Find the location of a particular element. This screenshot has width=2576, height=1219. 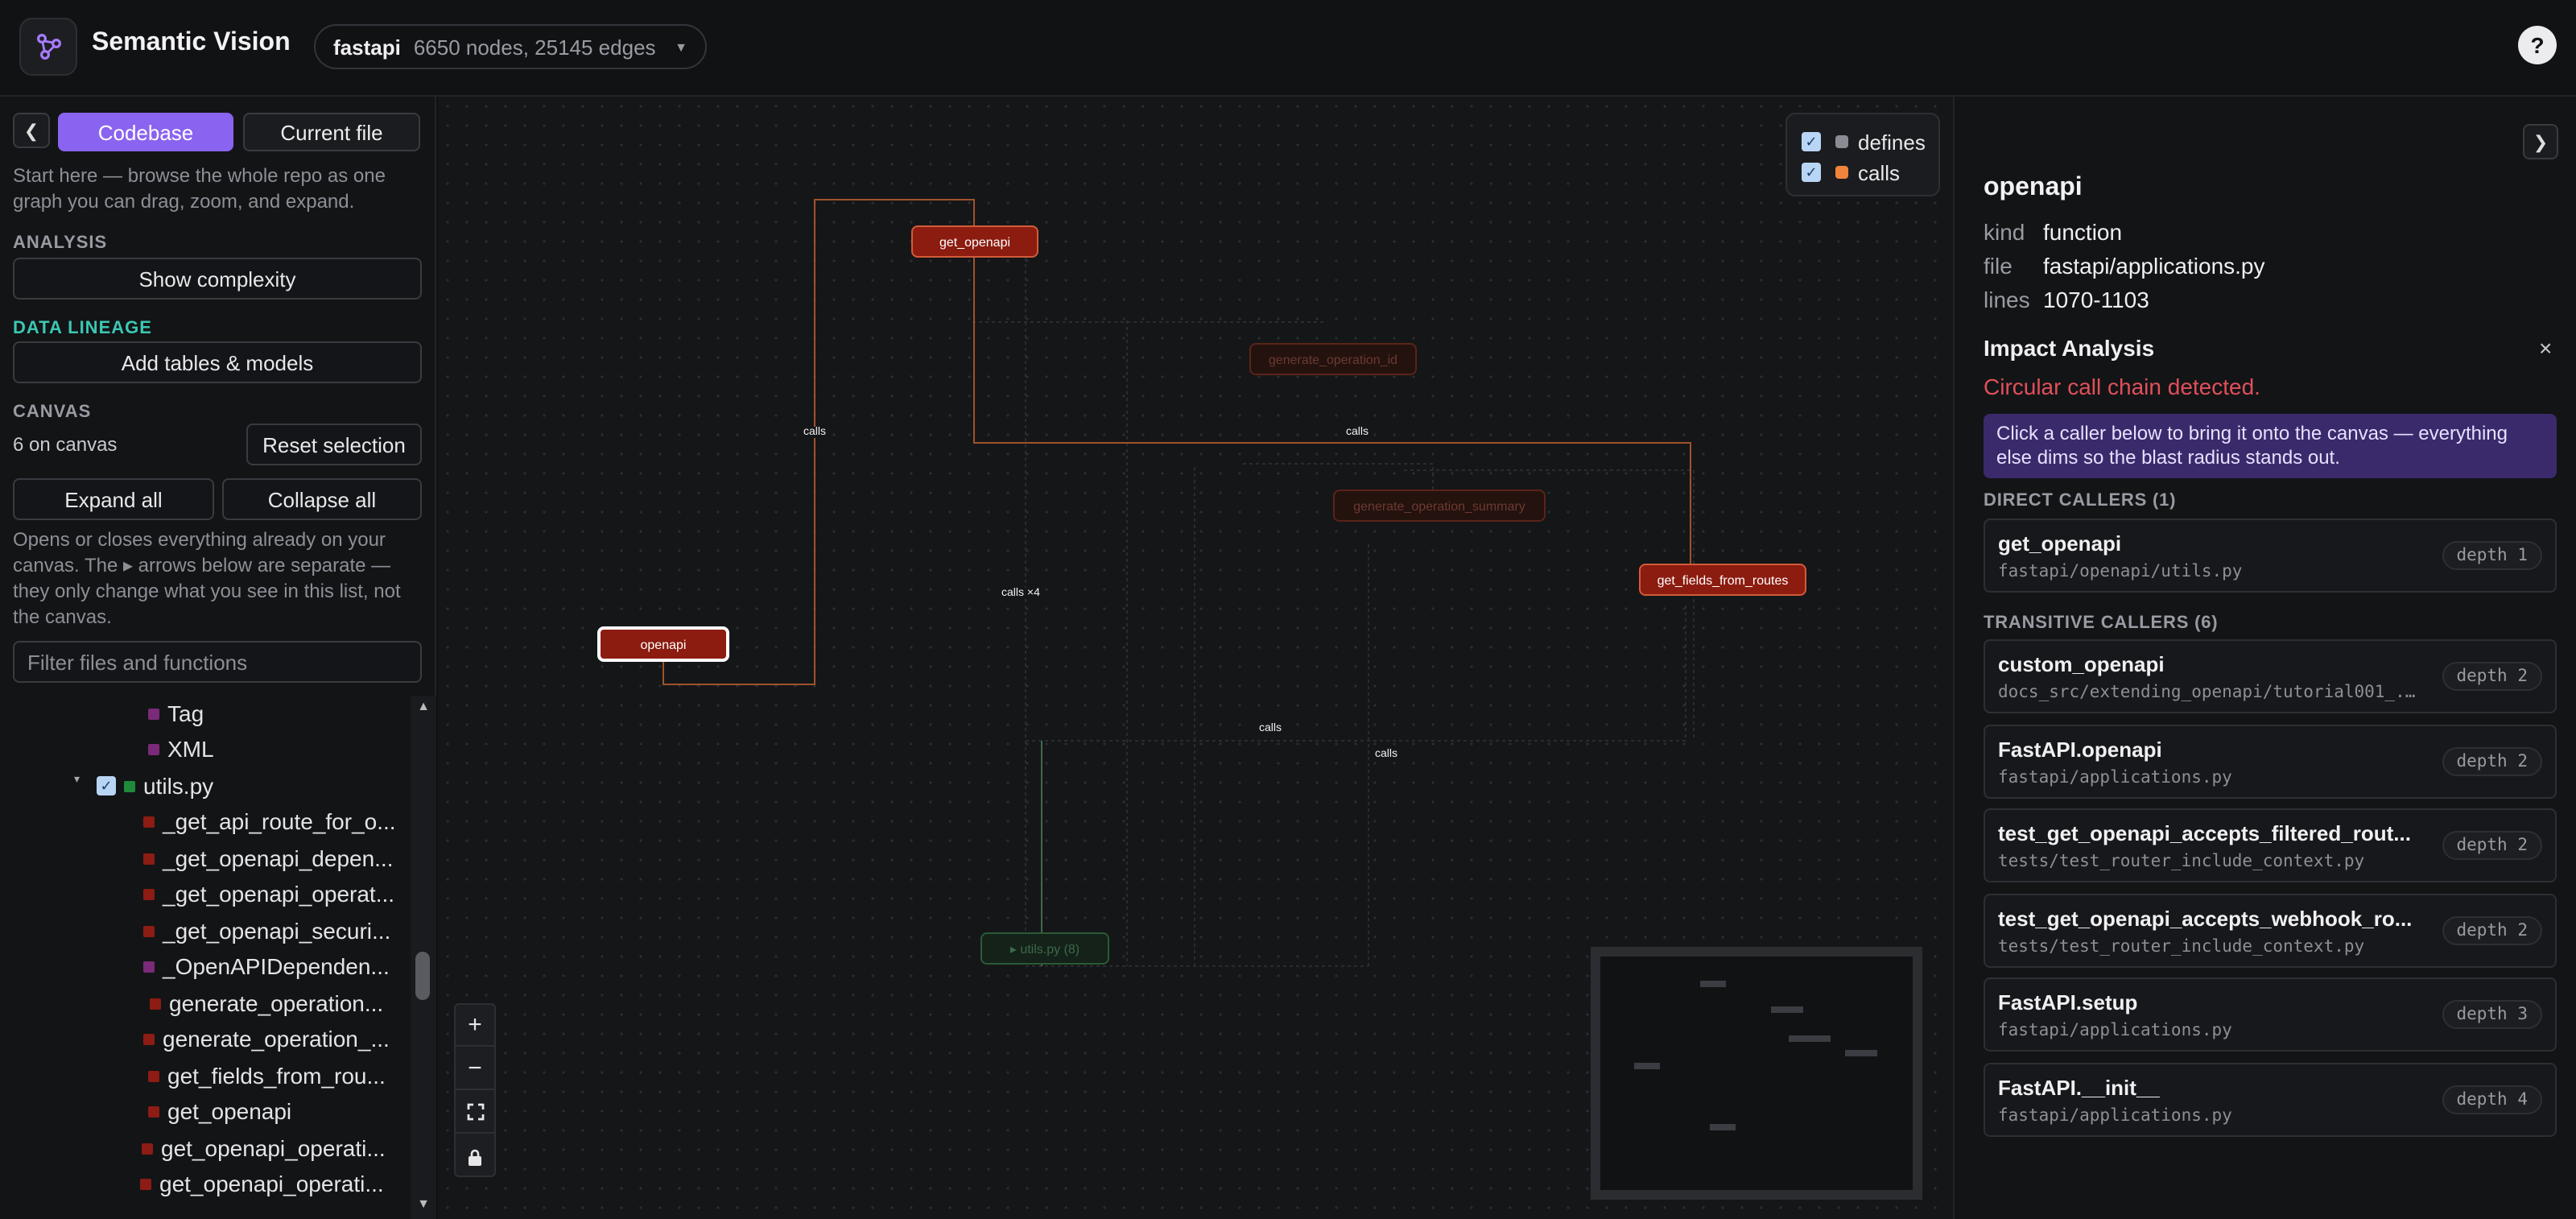

scroll-down-icon: ▼ is located at coordinates (423, 1204).